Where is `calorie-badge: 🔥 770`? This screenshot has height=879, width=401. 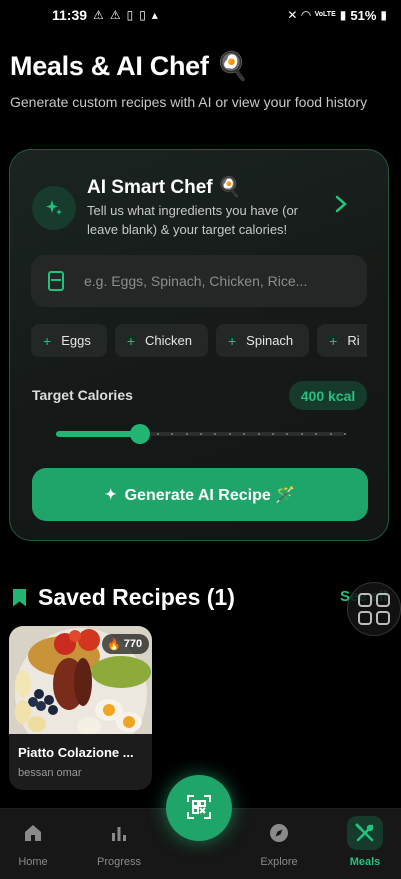
calorie-badge: 🔥 770 is located at coordinates (126, 644).